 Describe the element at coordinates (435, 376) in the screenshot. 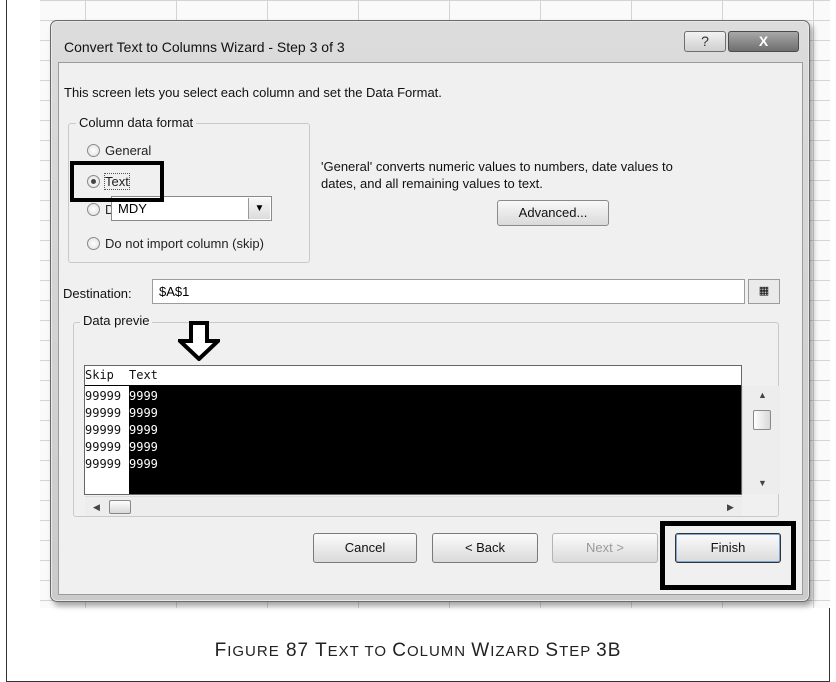

I see `preview-header-text: Text` at that location.